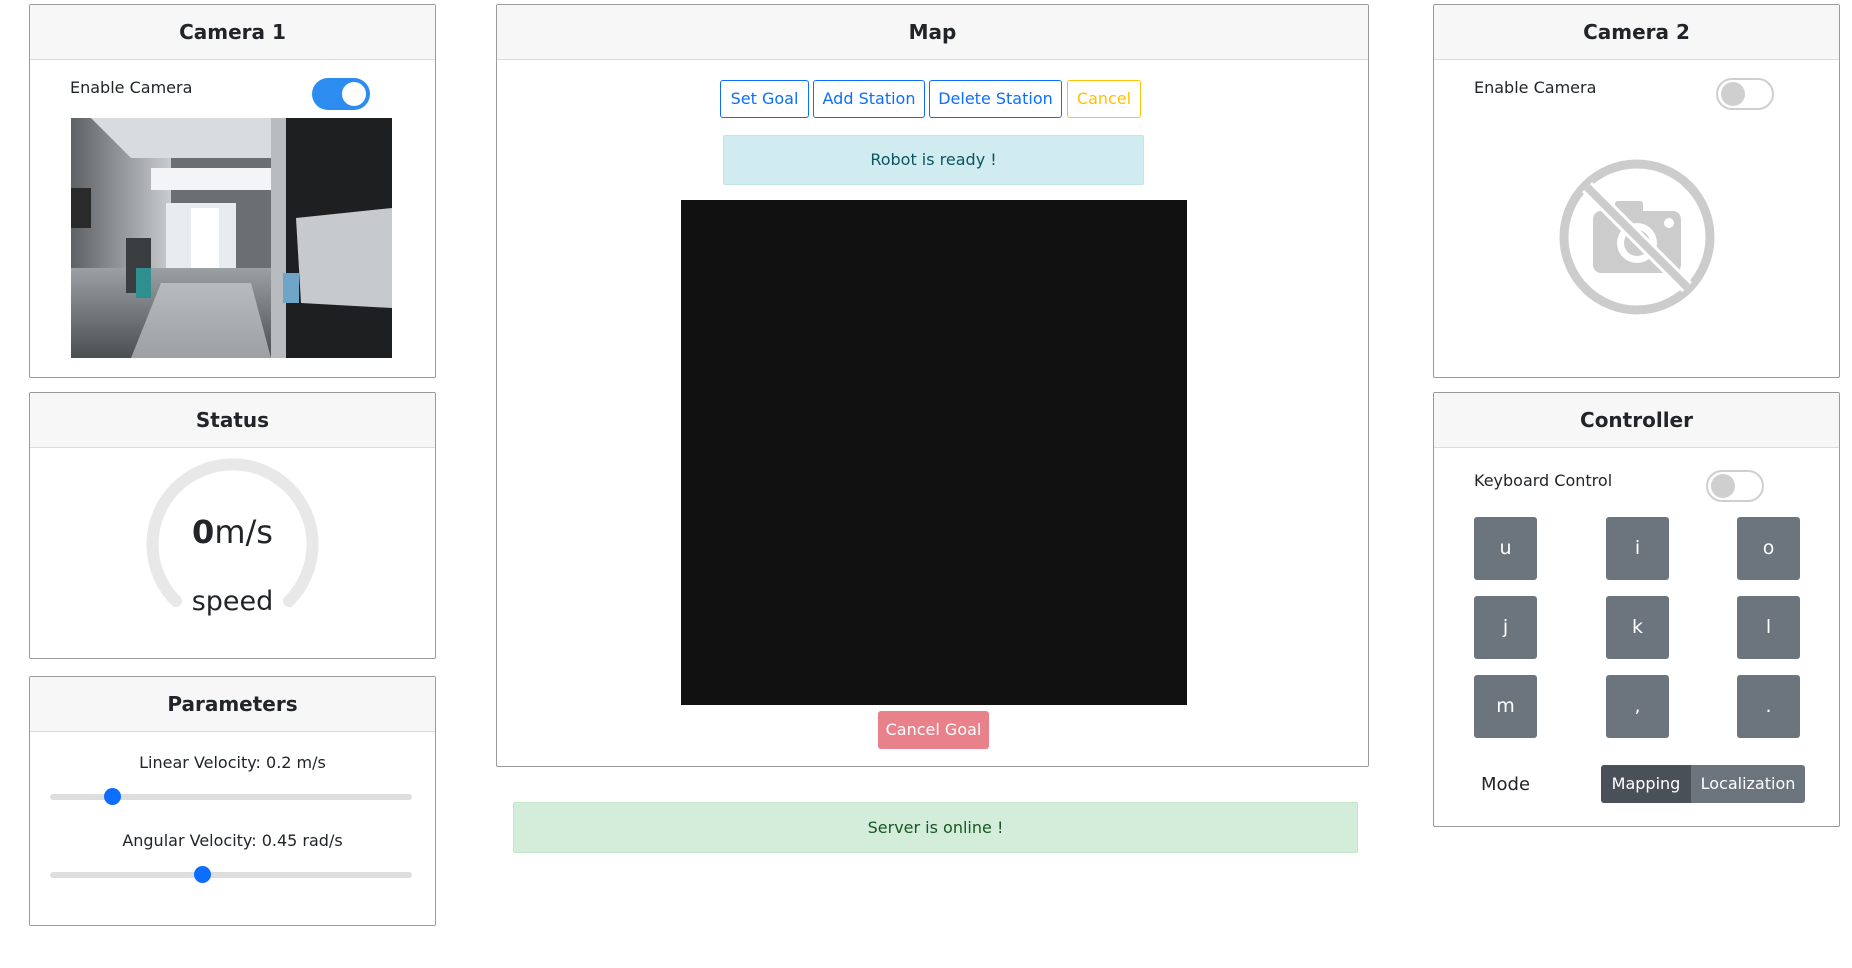  What do you see at coordinates (1637, 548) in the screenshot?
I see `key-i: i` at bounding box center [1637, 548].